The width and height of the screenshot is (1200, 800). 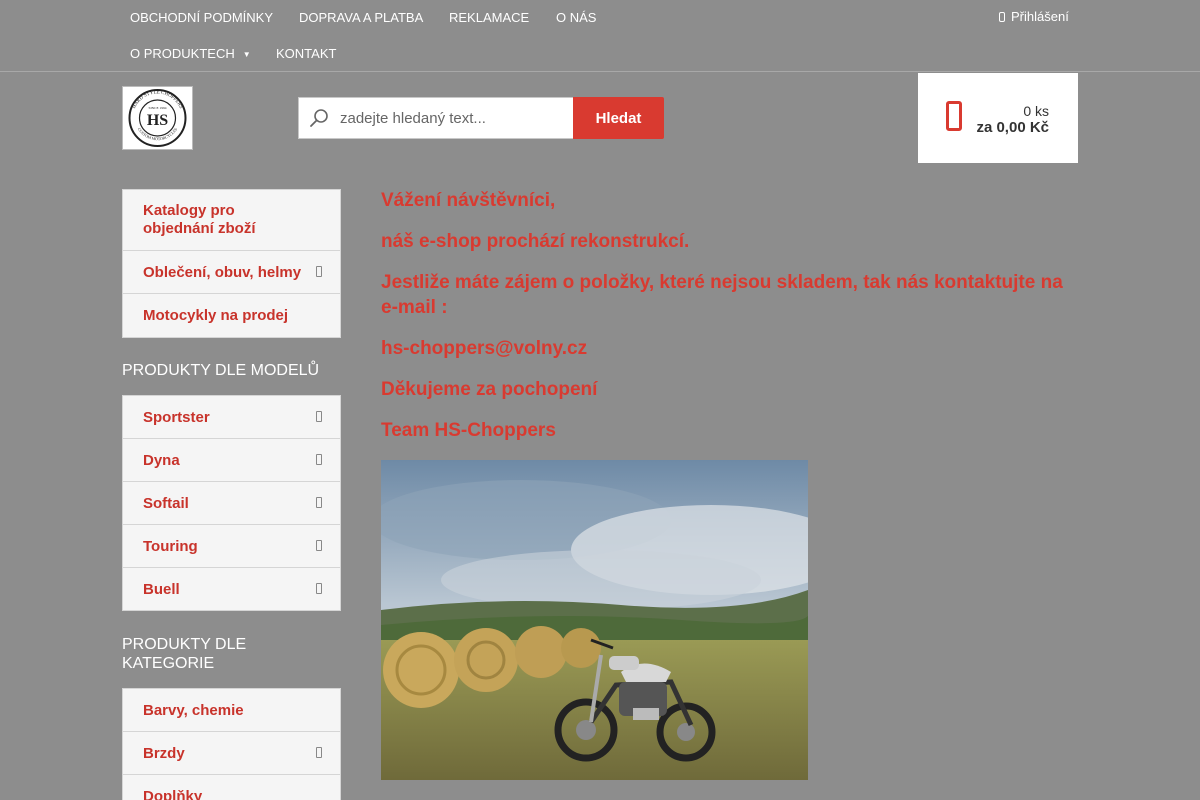 I want to click on nav-link-o-produktech: O PRODUKTECH ▼, so click(x=190, y=54).